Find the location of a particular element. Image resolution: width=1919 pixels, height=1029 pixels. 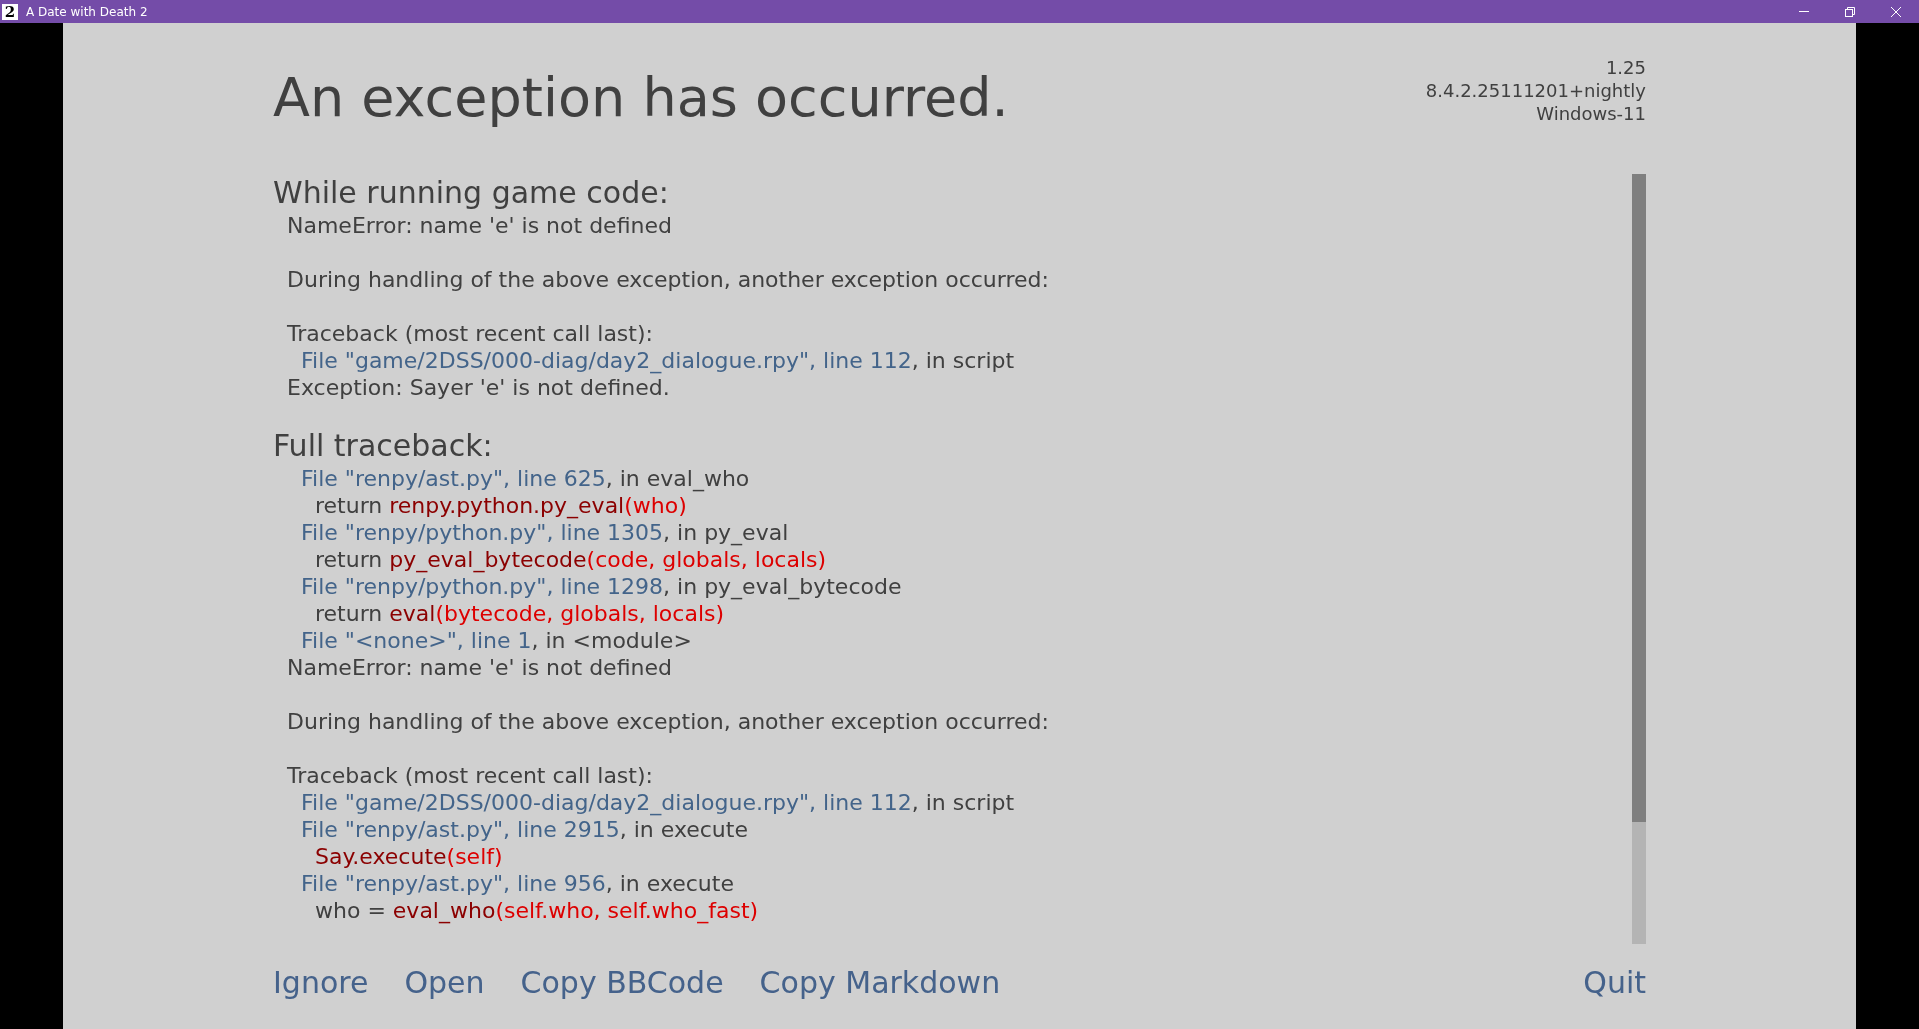

scrollbar is located at coordinates (1639, 559).